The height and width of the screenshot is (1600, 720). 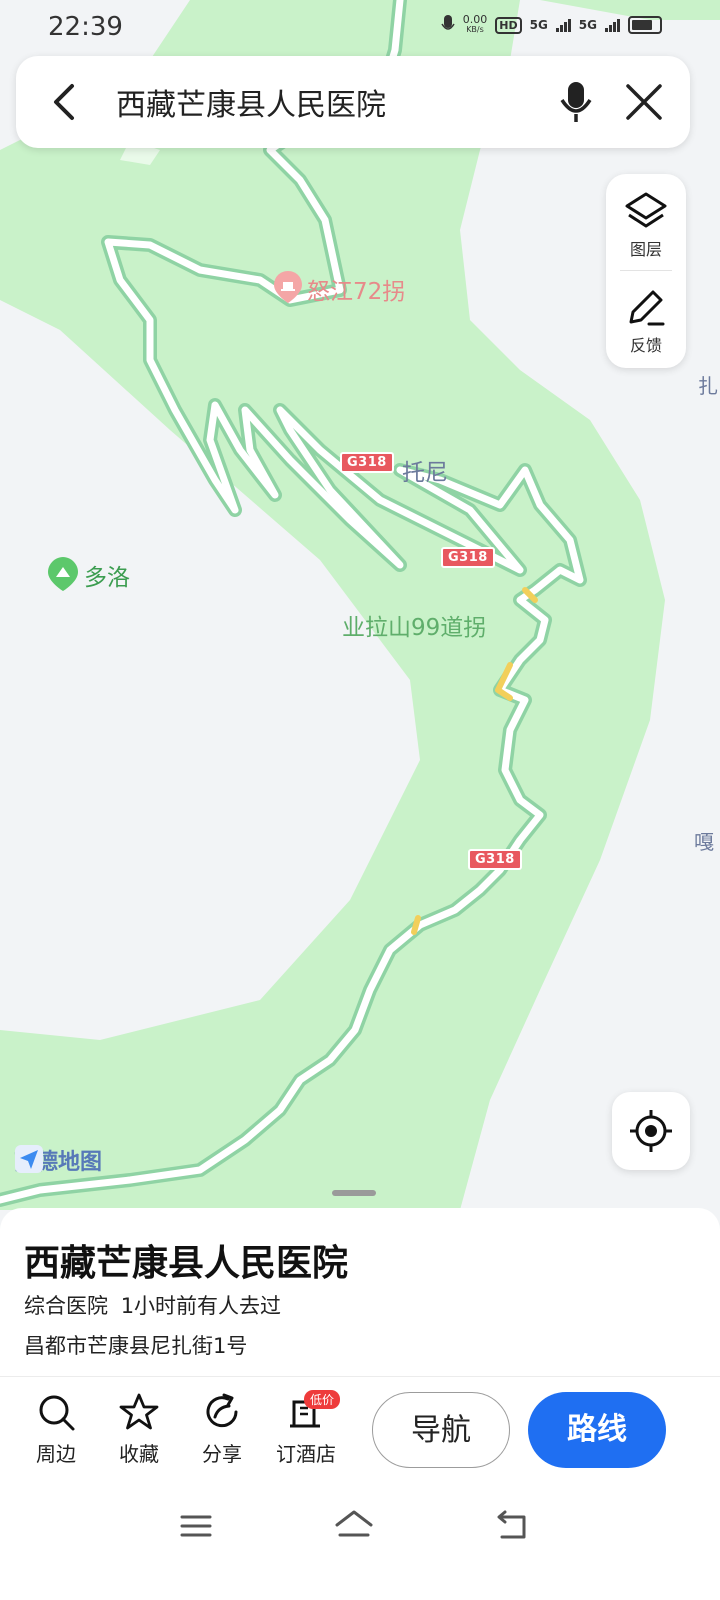 What do you see at coordinates (136, 1346) in the screenshot?
I see `poi-address: 昌都市芒康县尼扎街1号` at bounding box center [136, 1346].